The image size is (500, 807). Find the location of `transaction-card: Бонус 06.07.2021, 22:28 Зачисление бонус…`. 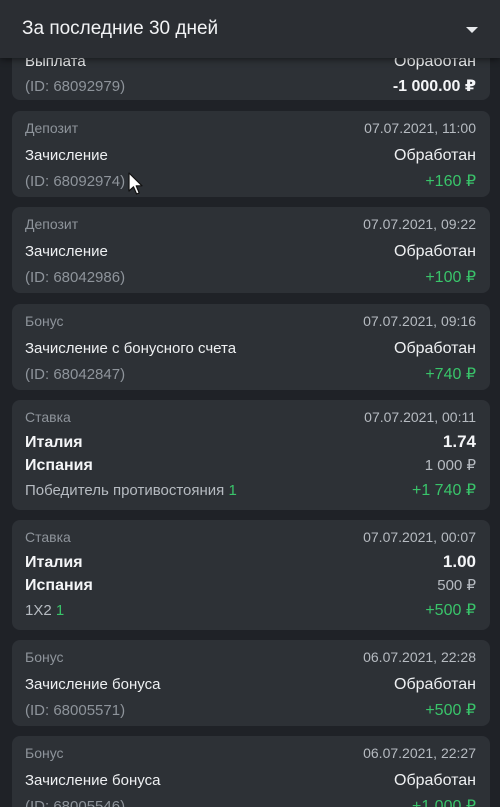

transaction-card: Бонус 06.07.2021, 22:28 Зачисление бонус… is located at coordinates (251, 683).